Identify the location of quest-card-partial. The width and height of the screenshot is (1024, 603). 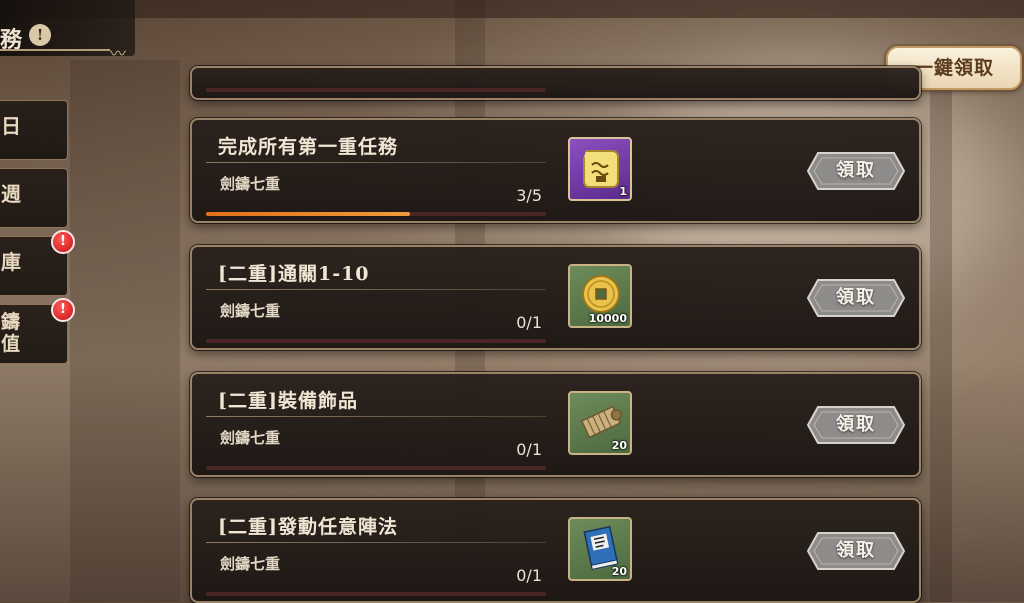
(555, 83).